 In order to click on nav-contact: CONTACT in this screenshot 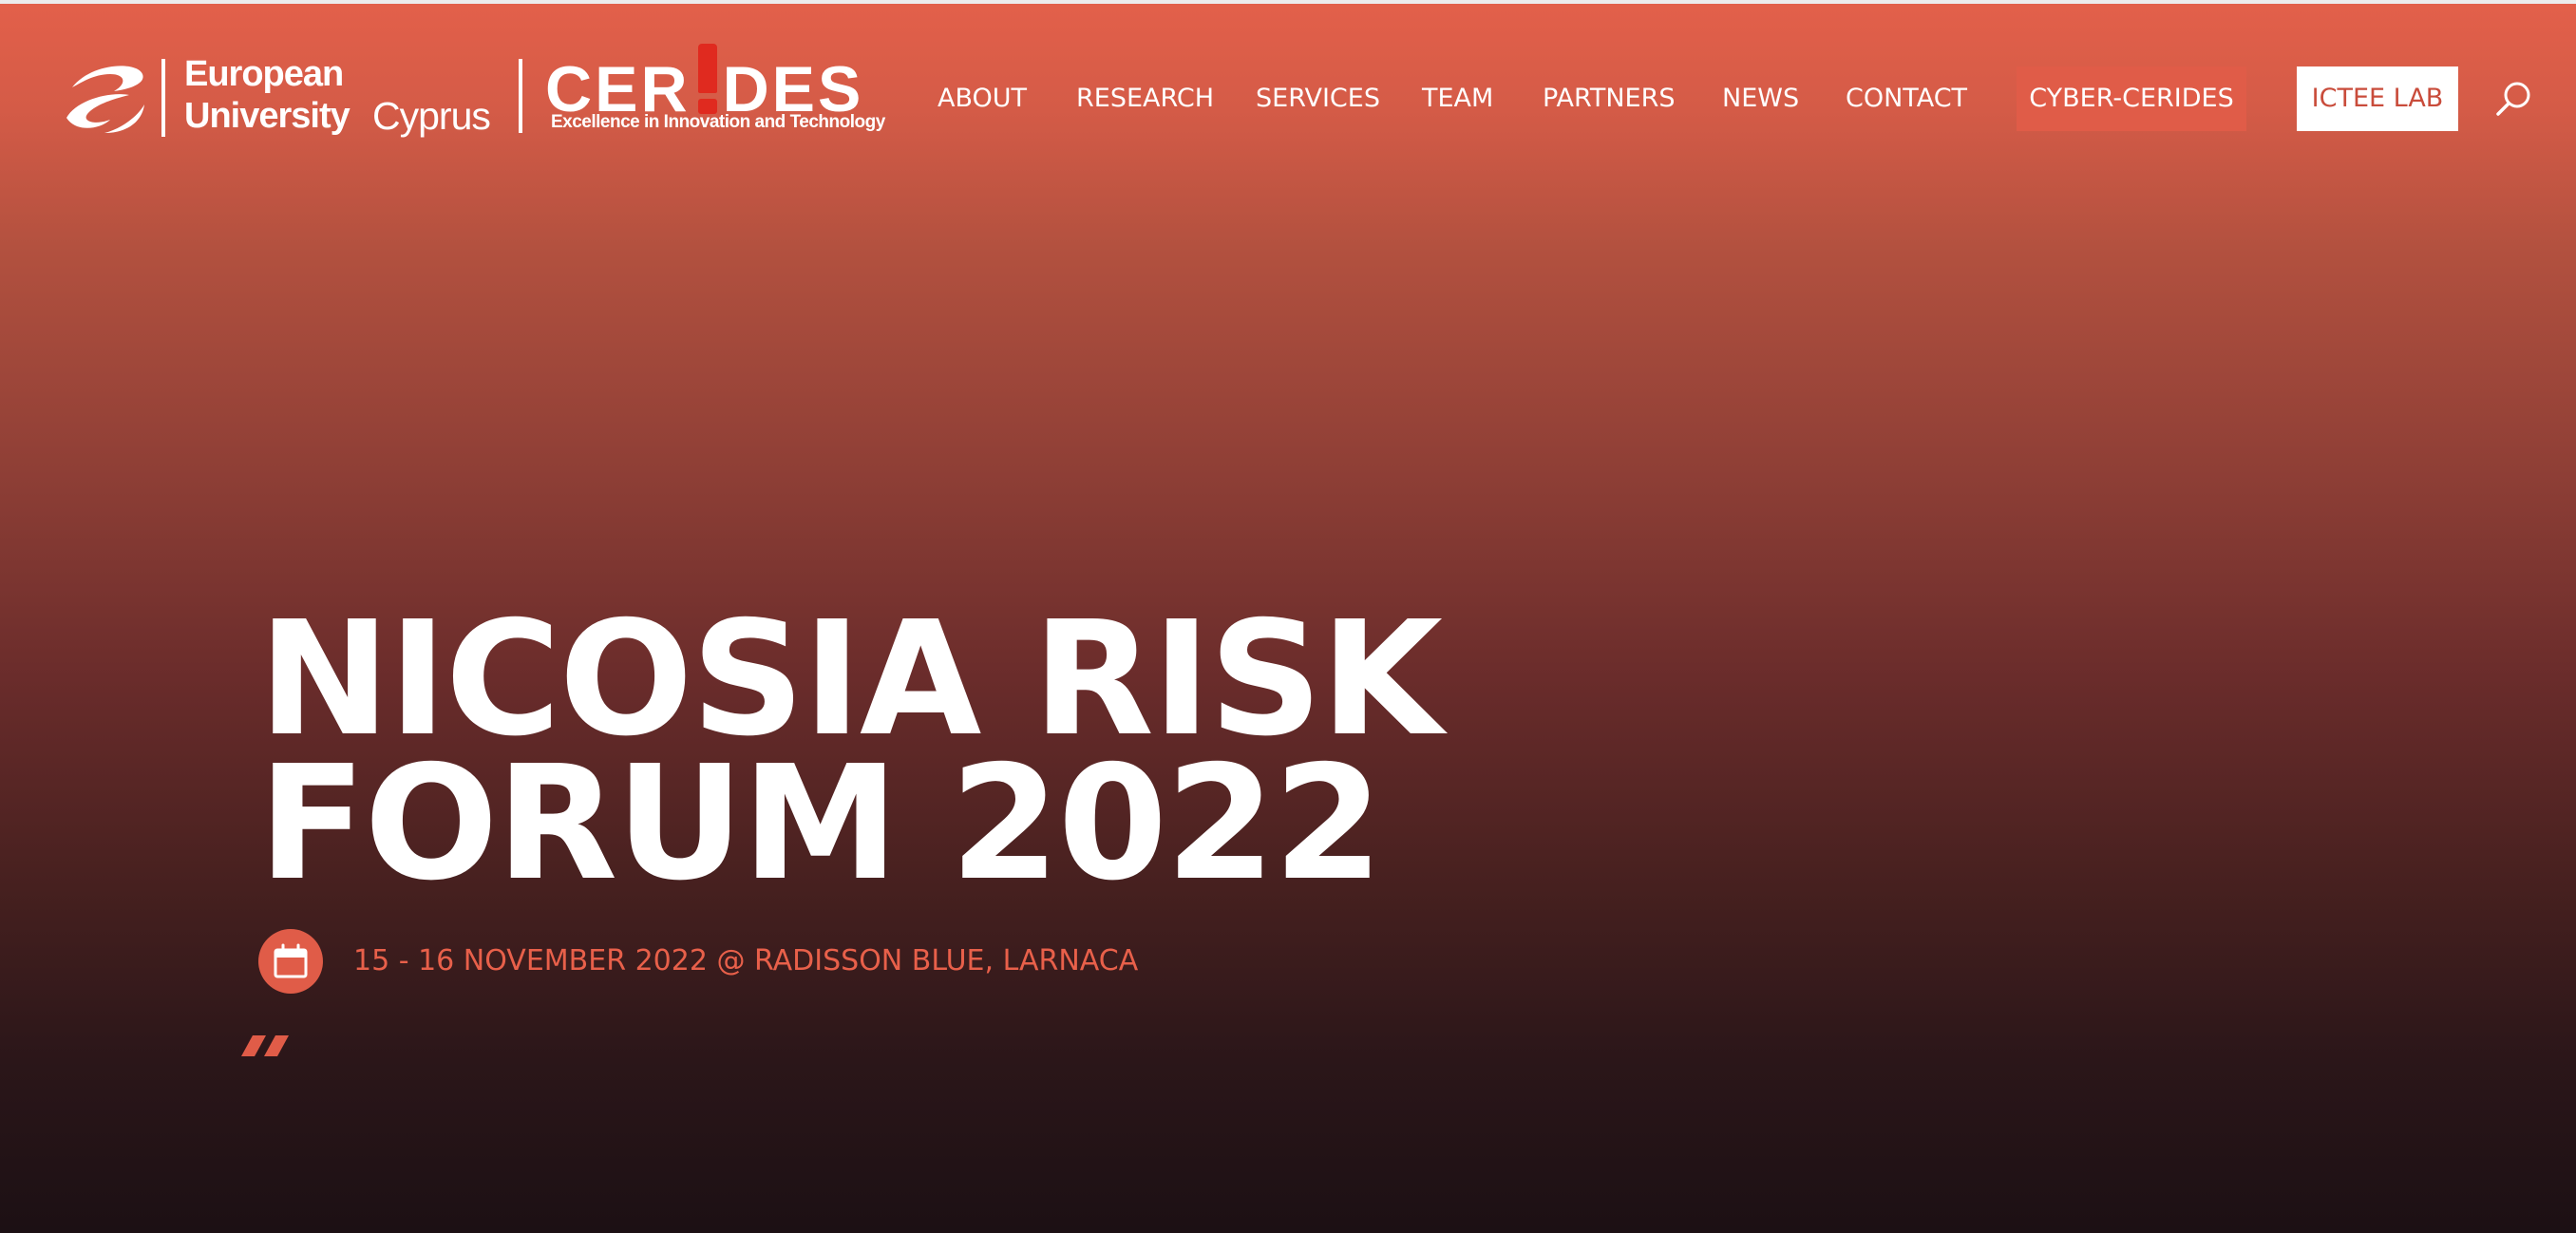, I will do `click(1906, 99)`.